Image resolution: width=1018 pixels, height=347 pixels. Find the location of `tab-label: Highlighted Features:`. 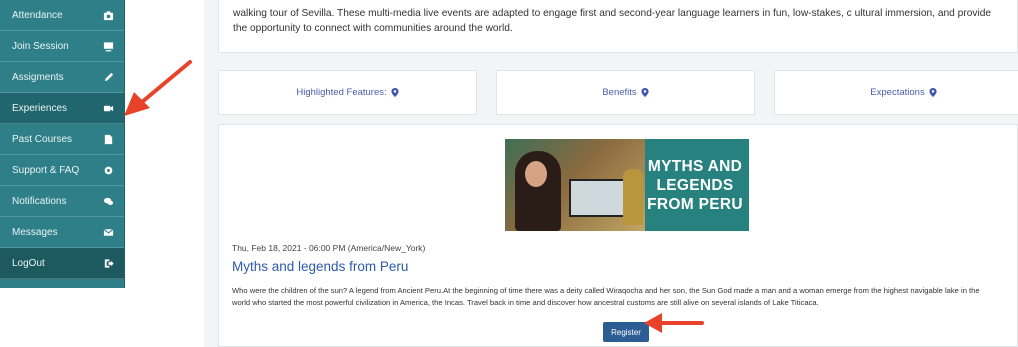

tab-label: Highlighted Features: is located at coordinates (341, 92).